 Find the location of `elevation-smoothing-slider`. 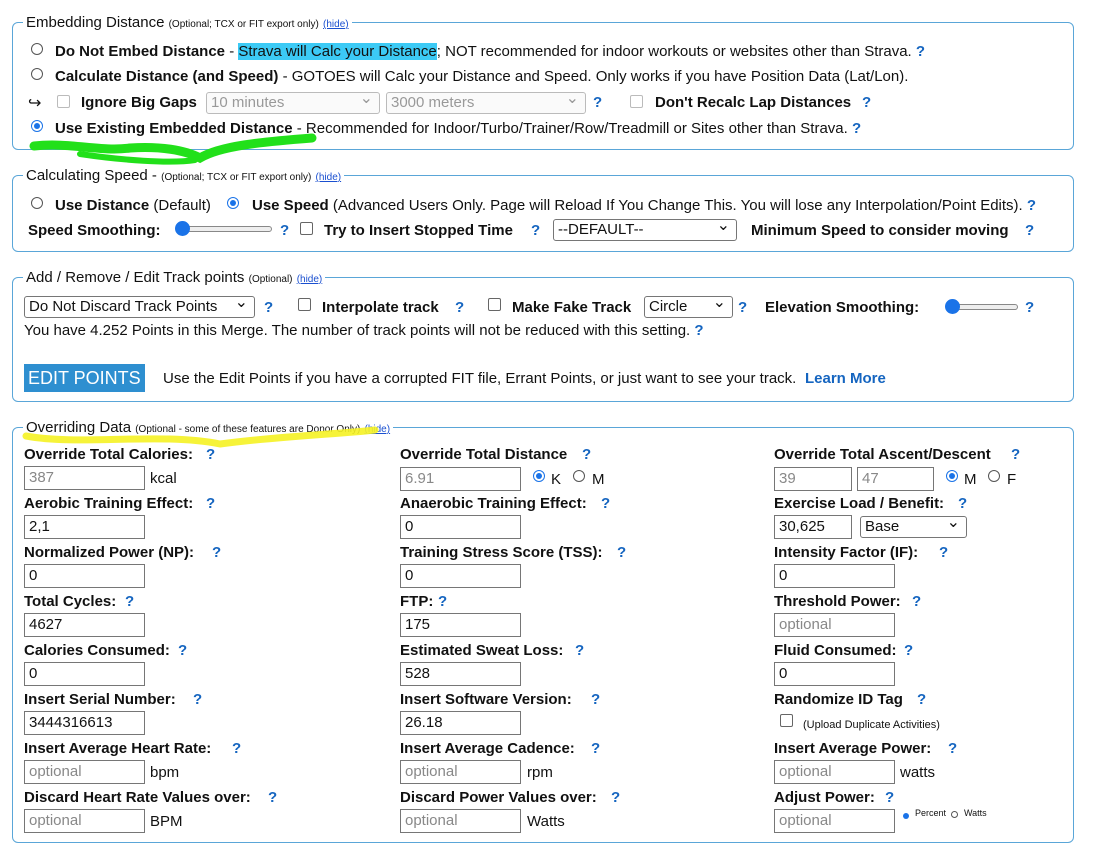

elevation-smoothing-slider is located at coordinates (981, 306).